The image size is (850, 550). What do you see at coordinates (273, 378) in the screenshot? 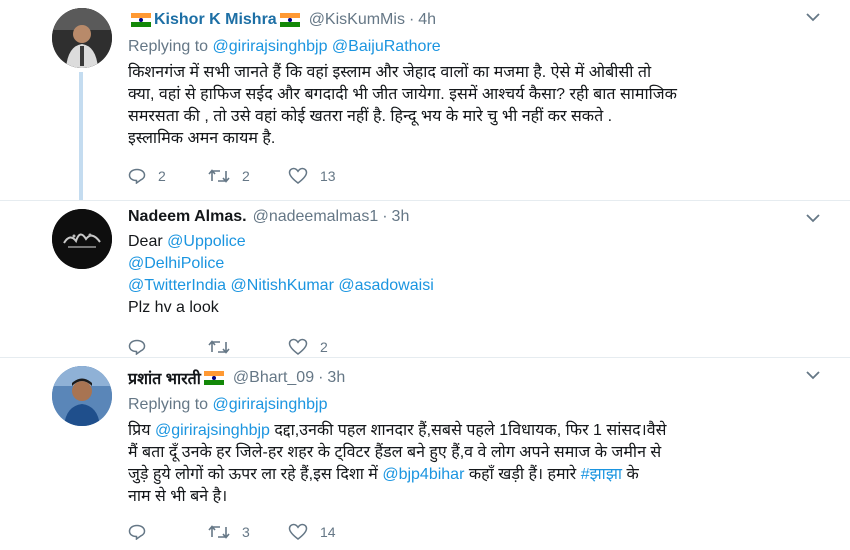
I see `user-handle: @Bhart_09` at bounding box center [273, 378].